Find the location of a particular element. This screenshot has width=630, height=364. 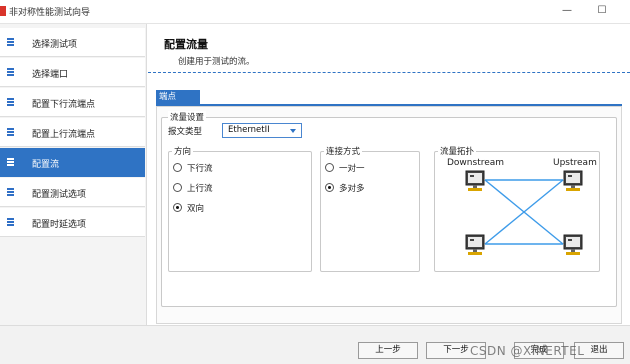

maximize-button: ☐ is located at coordinates (602, 11).